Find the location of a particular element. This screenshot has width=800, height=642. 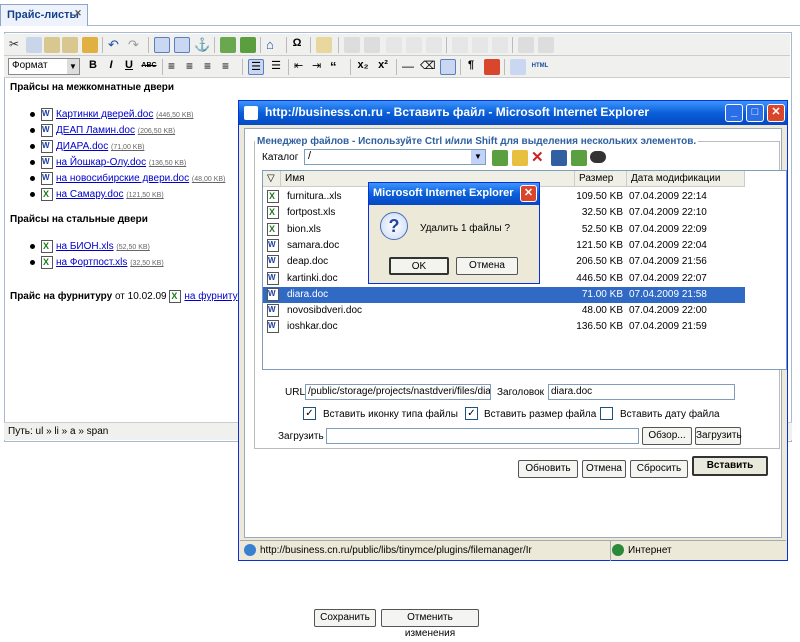

image-icon is located at coordinates (228, 45).